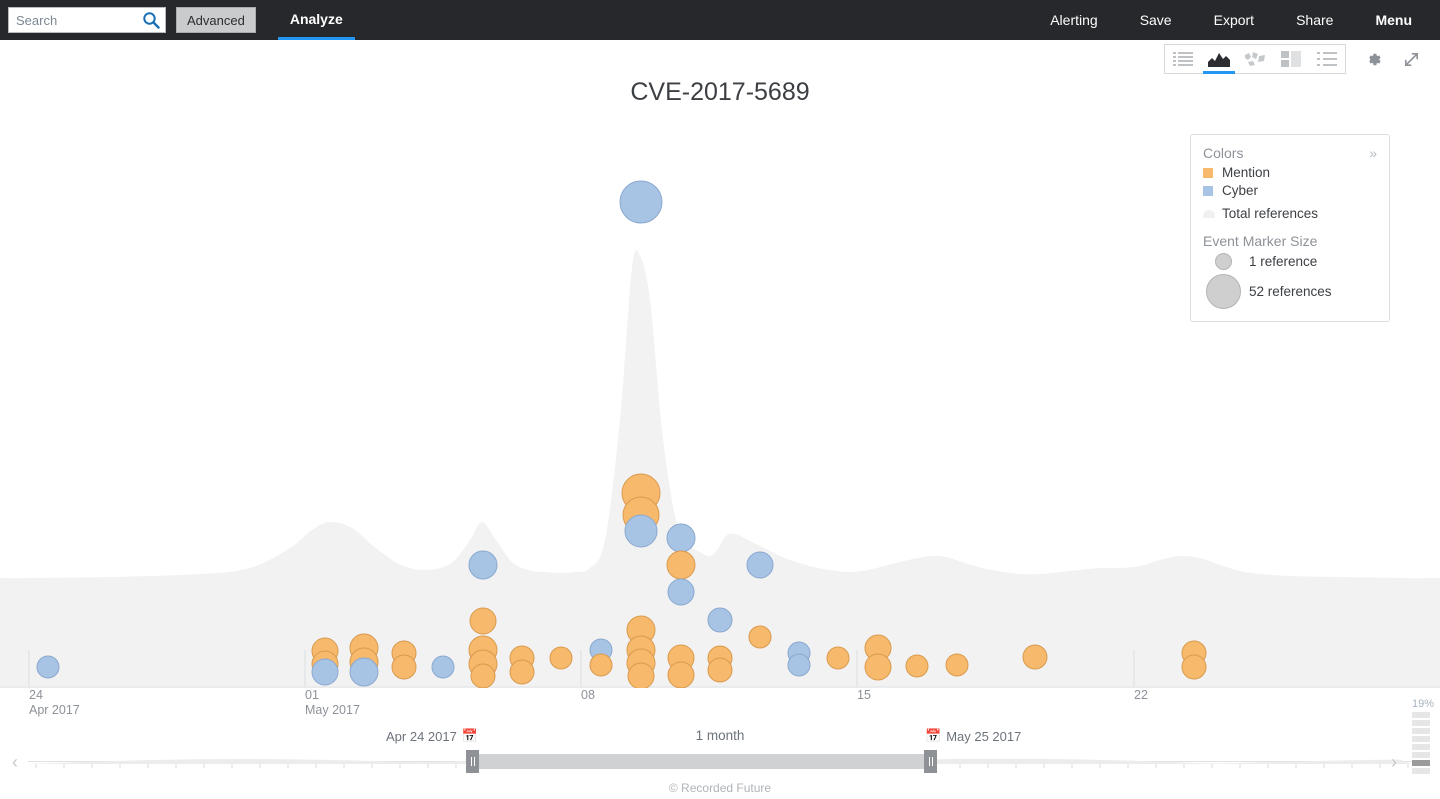  Describe the element at coordinates (1373, 59) in the screenshot. I see `gear-icon` at that location.